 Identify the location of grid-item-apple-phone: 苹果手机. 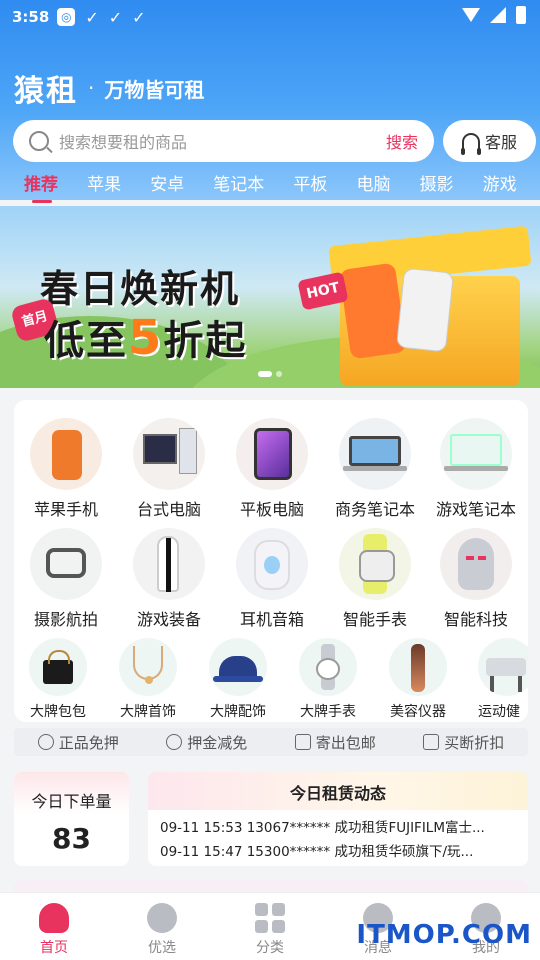
(66, 469).